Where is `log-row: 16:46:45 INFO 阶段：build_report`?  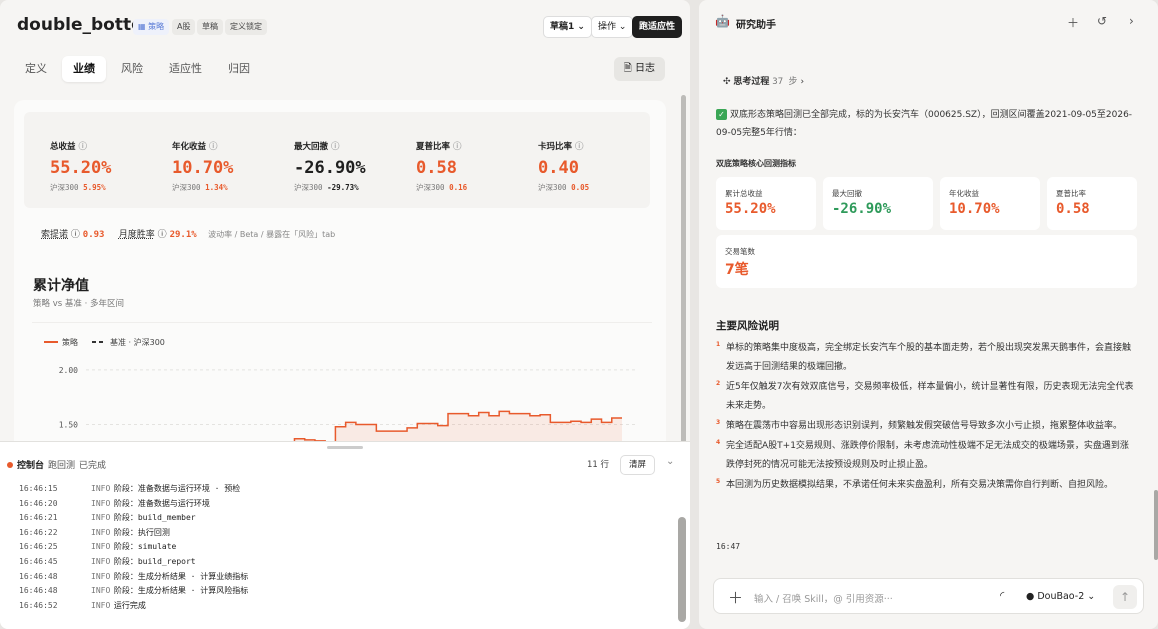 log-row: 16:46:45 INFO 阶段：build_report is located at coordinates (344, 562).